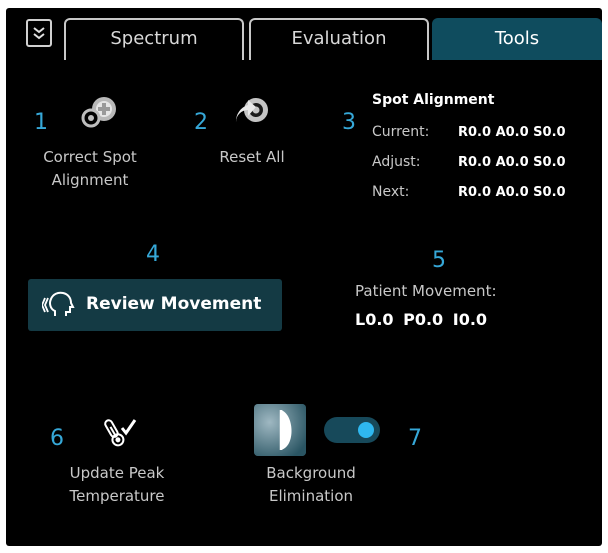 The height and width of the screenshot is (553, 608). Describe the element at coordinates (426, 291) in the screenshot. I see `patient-movement-label: Patient Movement:` at that location.